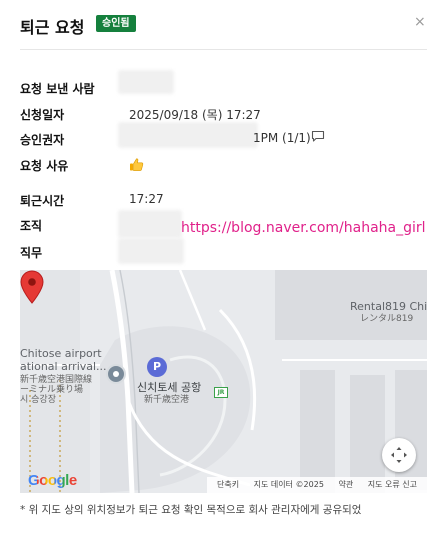 The height and width of the screenshot is (538, 445). What do you see at coordinates (116, 374) in the screenshot?
I see `location-marker-icon` at bounding box center [116, 374].